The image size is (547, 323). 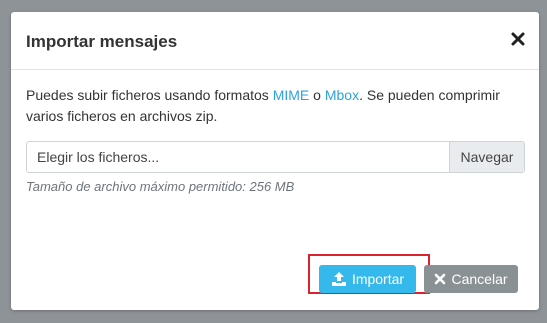 I want to click on import-button-label: Importar, so click(x=378, y=279).